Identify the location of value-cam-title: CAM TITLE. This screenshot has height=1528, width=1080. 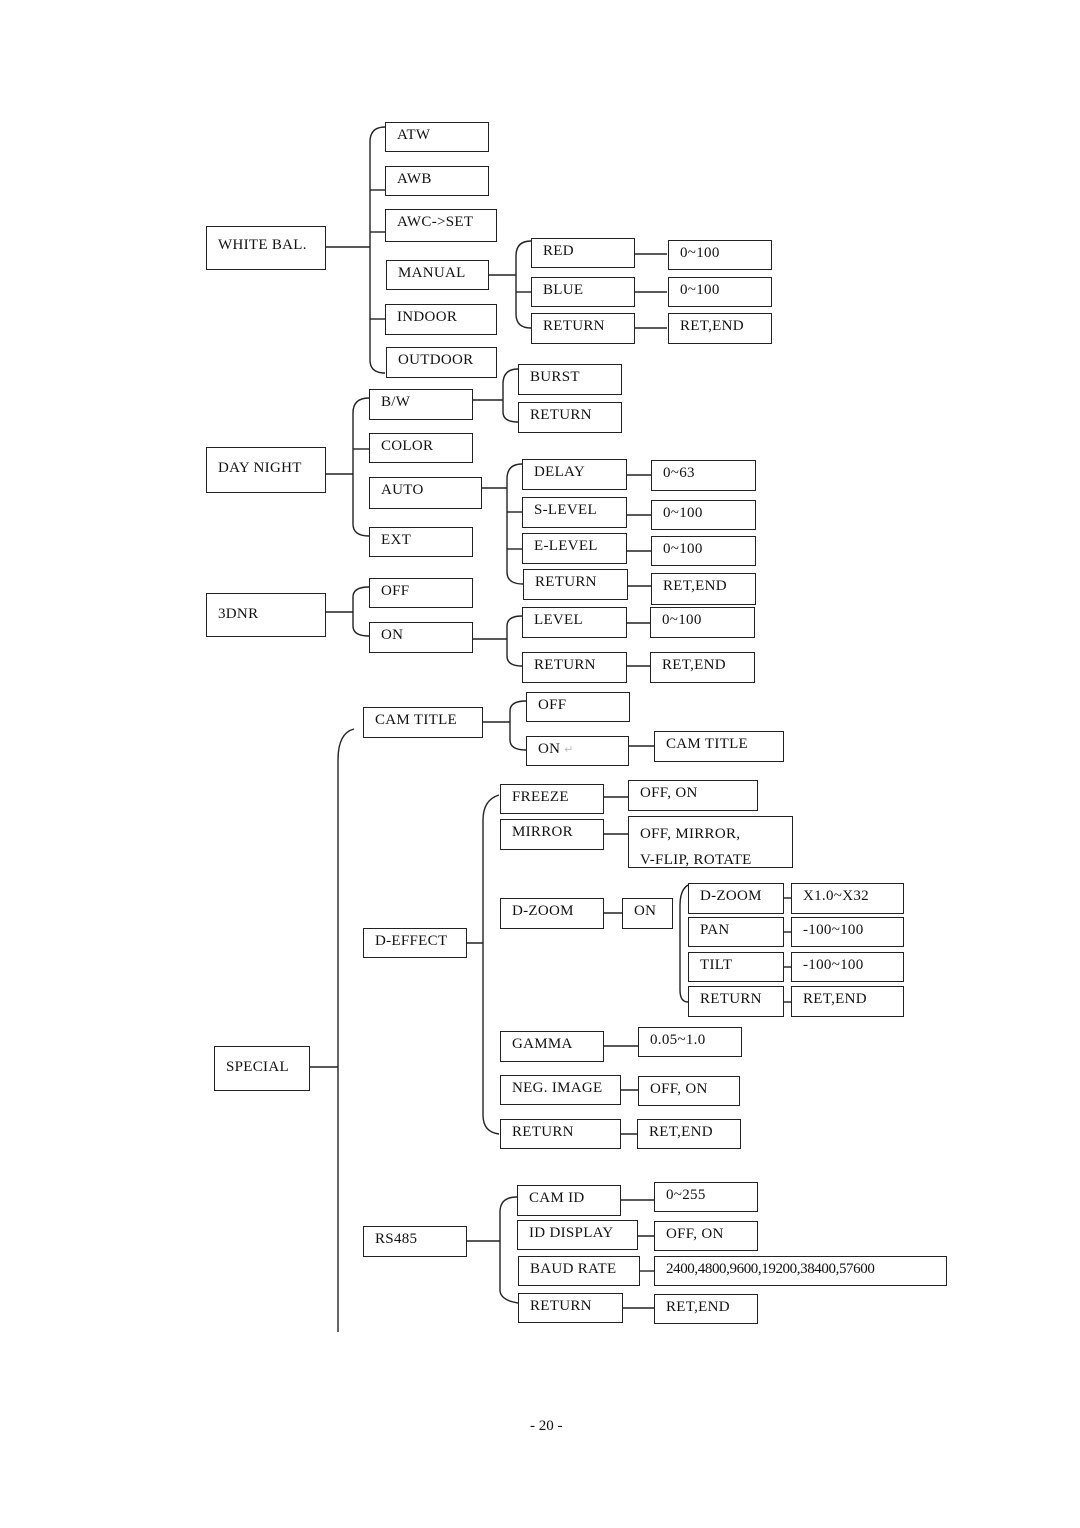
(719, 746).